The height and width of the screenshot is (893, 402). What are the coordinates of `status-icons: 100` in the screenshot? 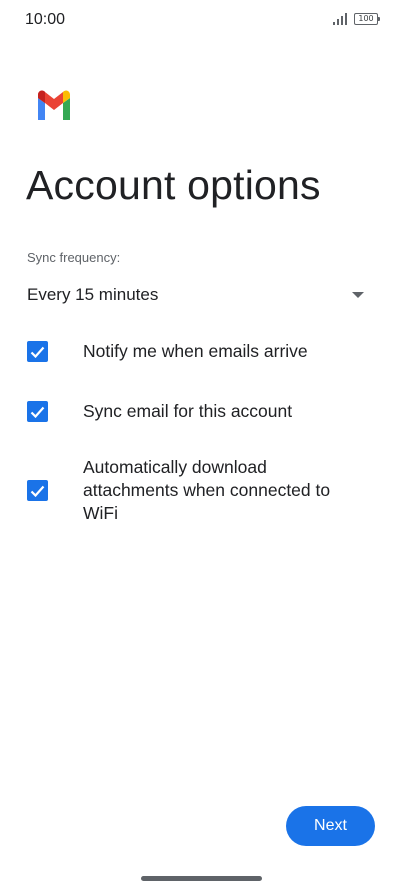 It's located at (356, 19).